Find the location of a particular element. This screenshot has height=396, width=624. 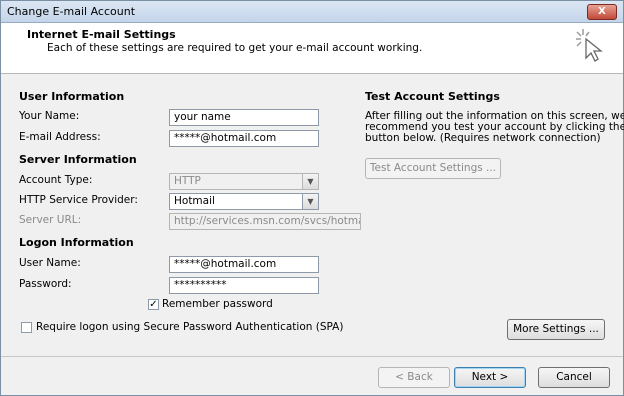

window-title: Change E-mail Account is located at coordinates (71, 11).